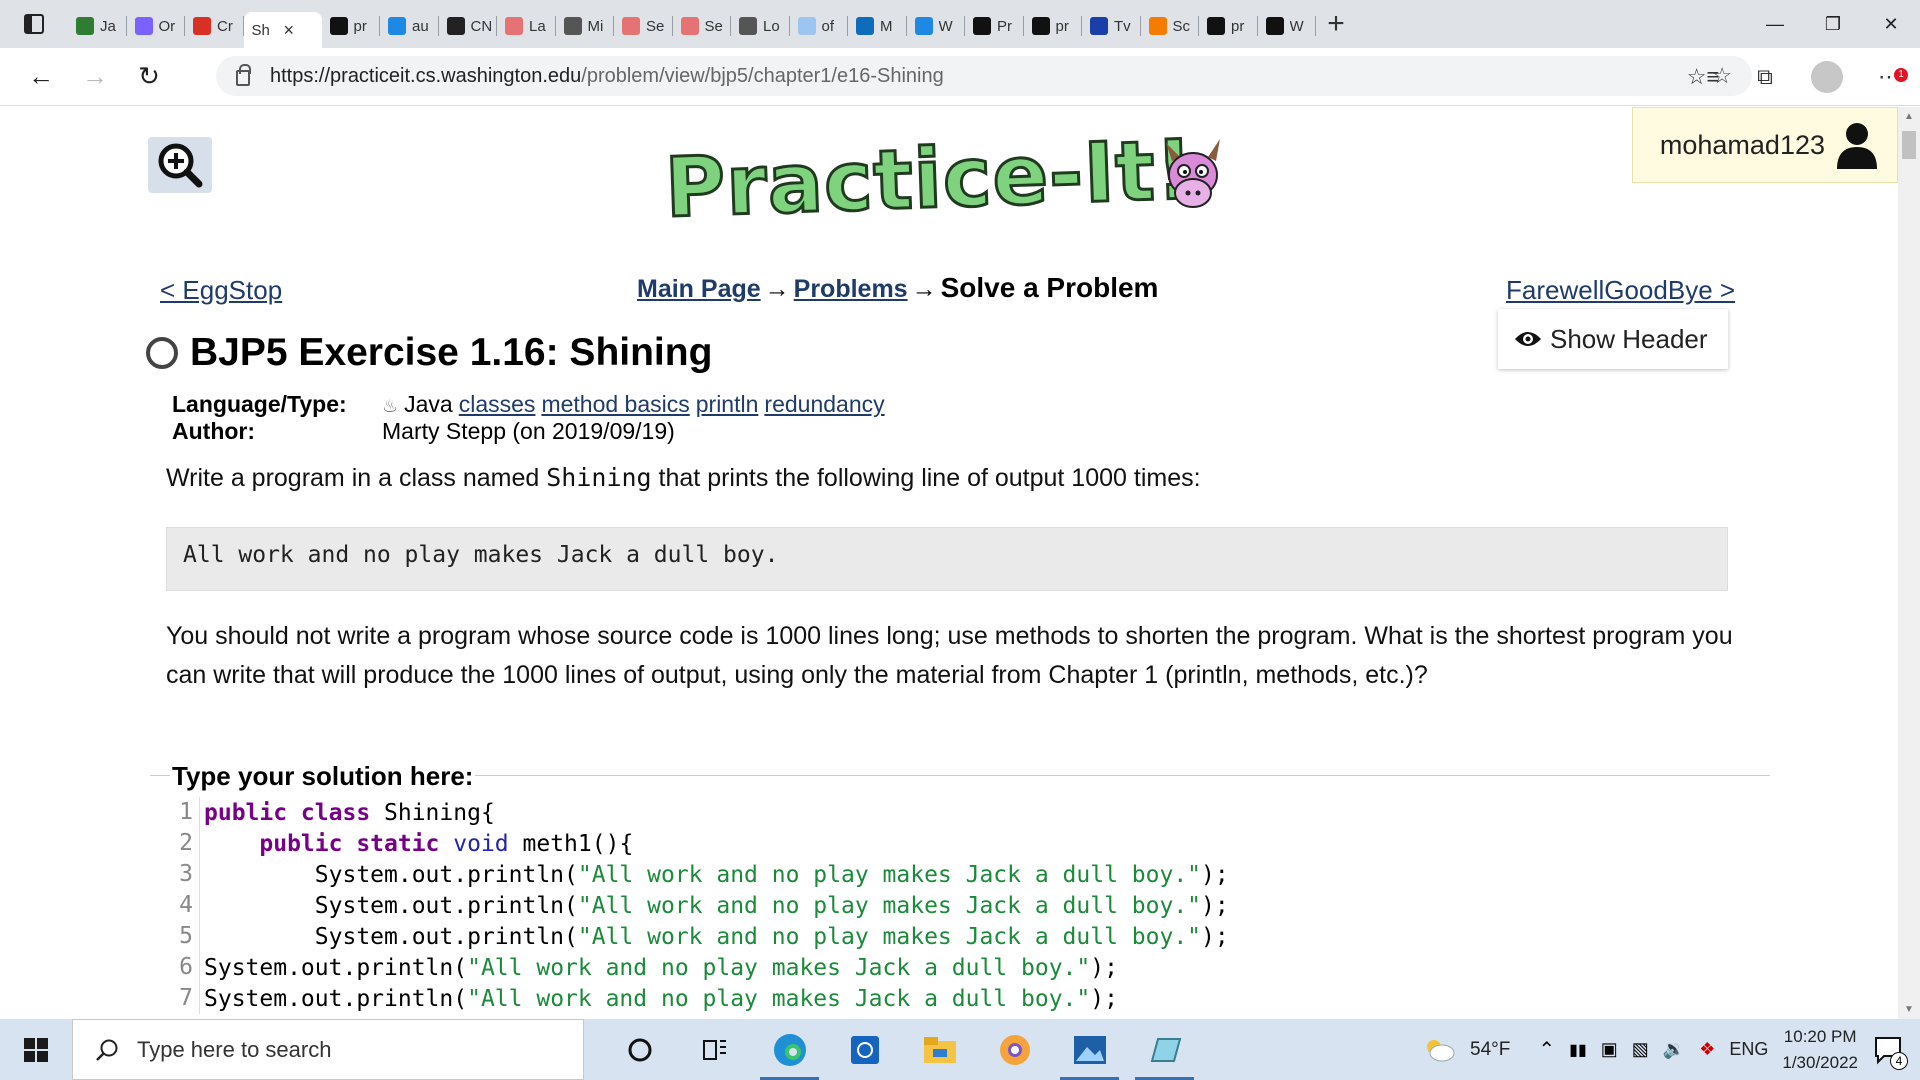 Image resolution: width=1920 pixels, height=1080 pixels. I want to click on breadcrumb: Main Page → Problems → Solve a Problem, so click(897, 288).